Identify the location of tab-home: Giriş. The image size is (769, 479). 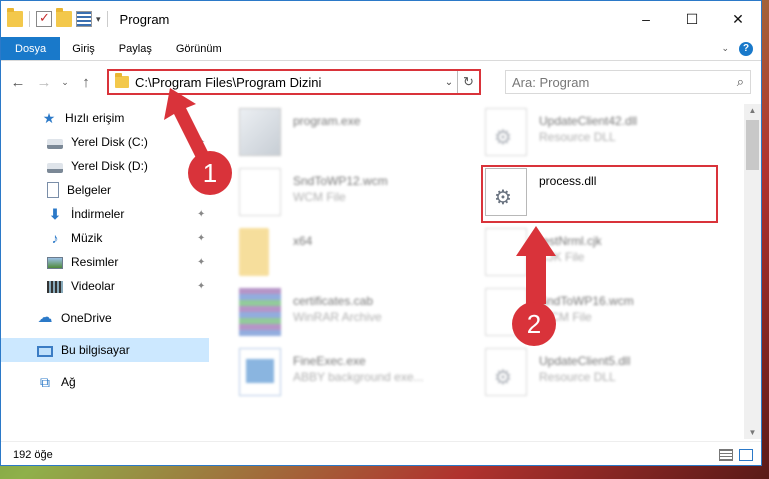
(83, 48).